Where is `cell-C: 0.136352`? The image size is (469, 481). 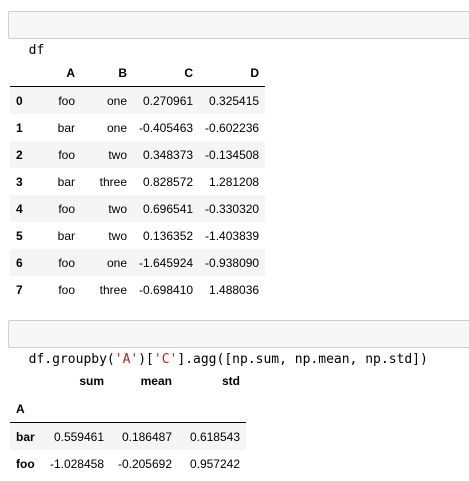
cell-C: 0.136352 is located at coordinates (168, 235).